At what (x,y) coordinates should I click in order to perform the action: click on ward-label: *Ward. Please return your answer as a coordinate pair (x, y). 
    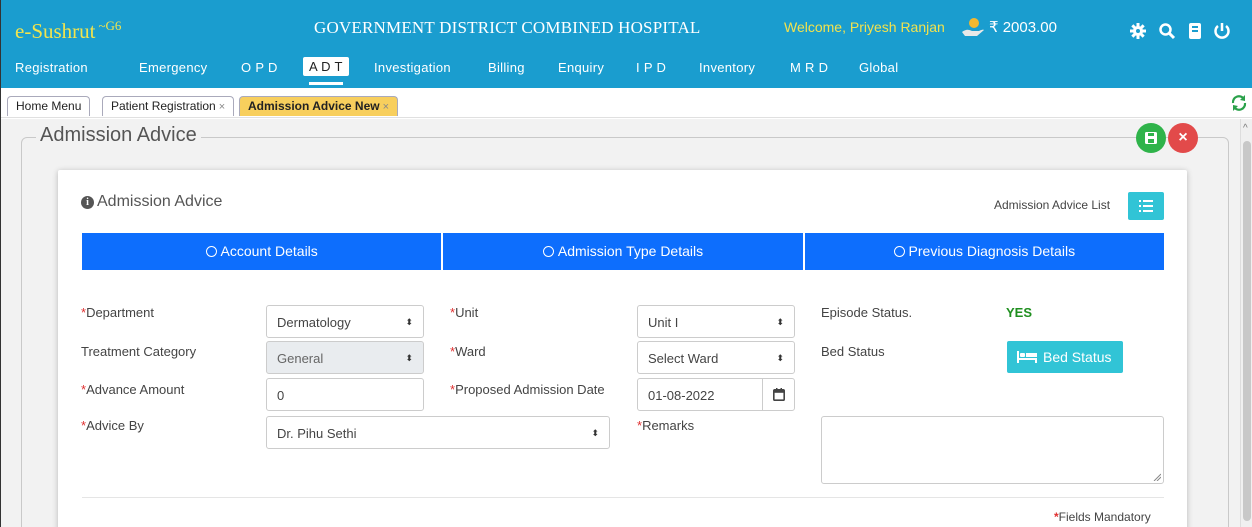
    Looking at the image, I should click on (468, 351).